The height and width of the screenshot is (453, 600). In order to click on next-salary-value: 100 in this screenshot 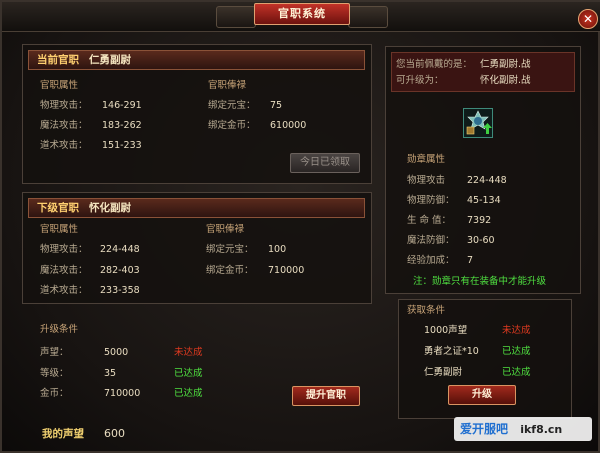, I will do `click(277, 249)`.